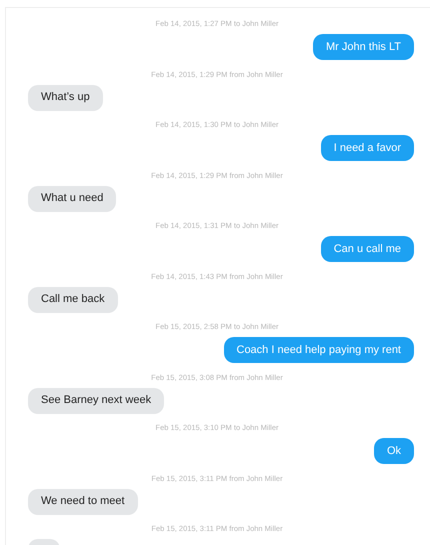 This screenshot has height=545, width=430. Describe the element at coordinates (367, 148) in the screenshot. I see `sent-message-bubble: I need a favor` at that location.